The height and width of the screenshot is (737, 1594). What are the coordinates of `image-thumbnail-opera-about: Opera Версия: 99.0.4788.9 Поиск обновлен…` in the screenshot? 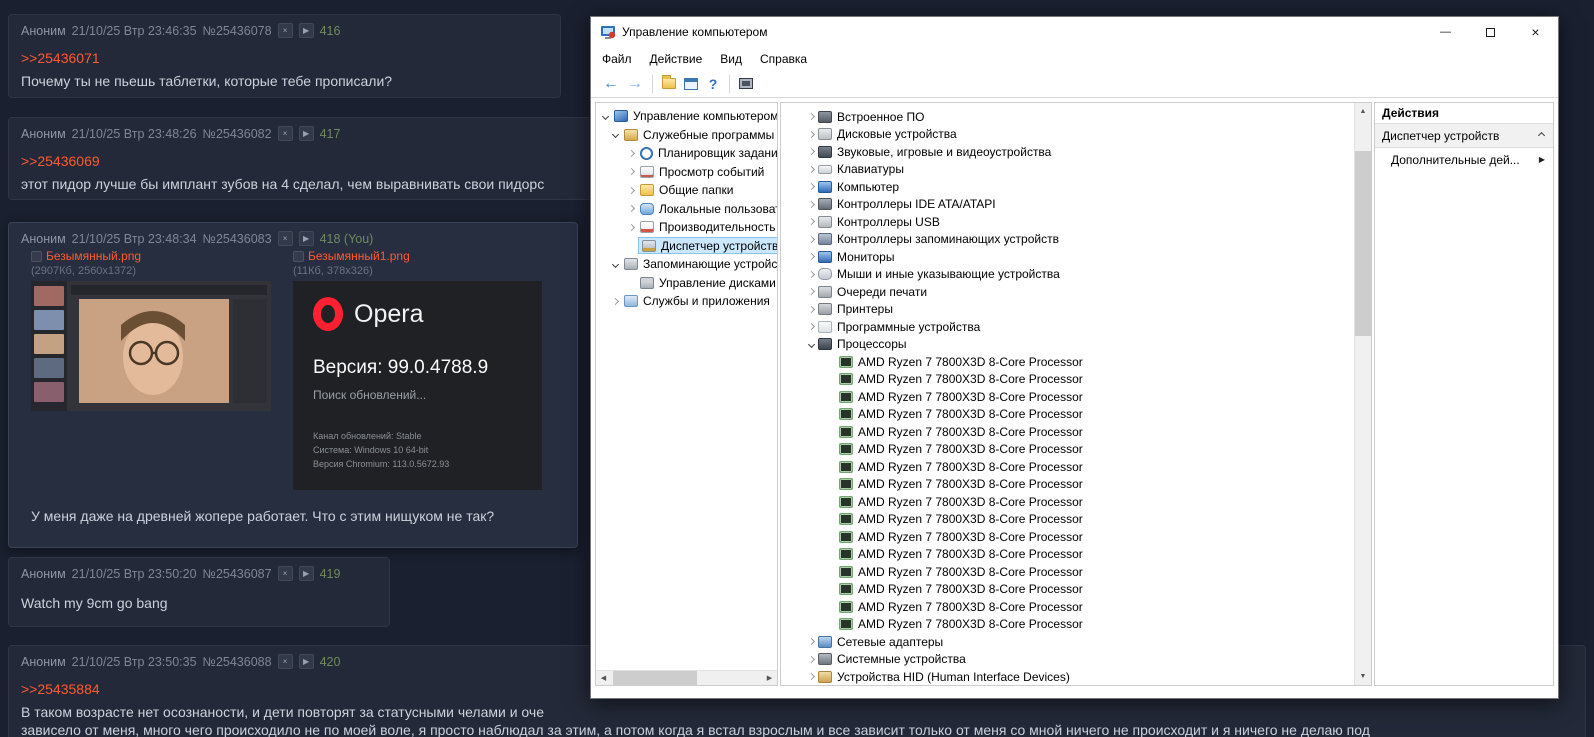 It's located at (417, 385).